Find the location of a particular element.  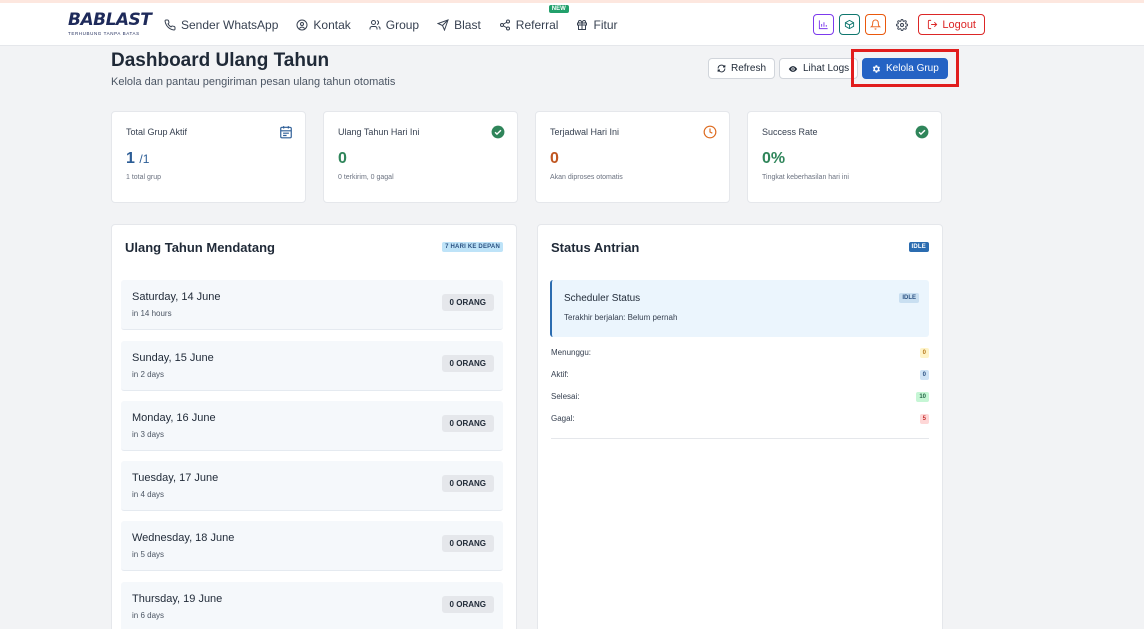

stat-sub: Tingkat keberhasilan hari ini is located at coordinates (805, 177).